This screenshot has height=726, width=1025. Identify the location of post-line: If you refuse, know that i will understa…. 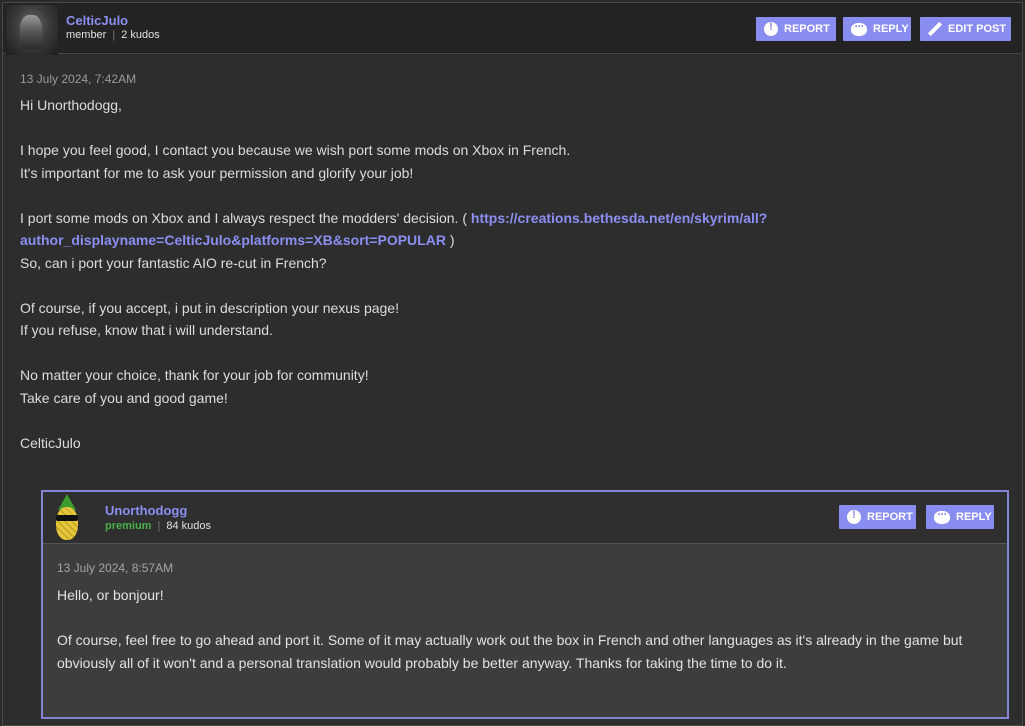
(146, 330).